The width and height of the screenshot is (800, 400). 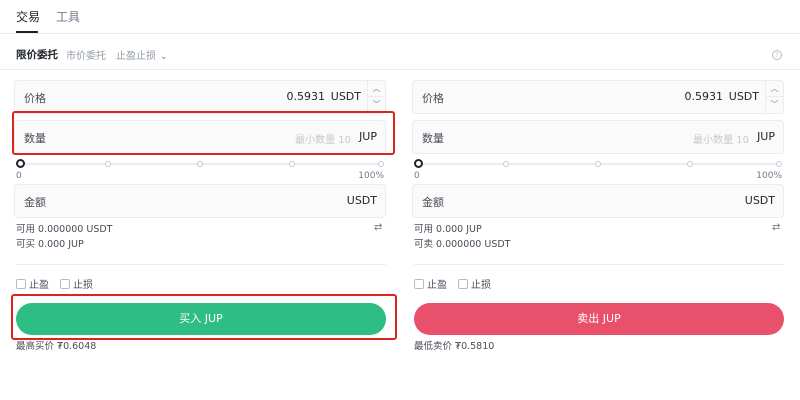 What do you see at coordinates (448, 229) in the screenshot?
I see `sell-available-balance: 可用 0.000 JUP` at bounding box center [448, 229].